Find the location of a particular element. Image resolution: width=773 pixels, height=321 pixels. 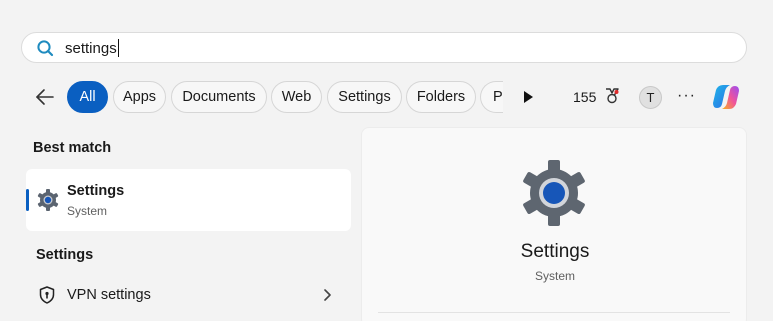

account-avatar: T is located at coordinates (650, 97).